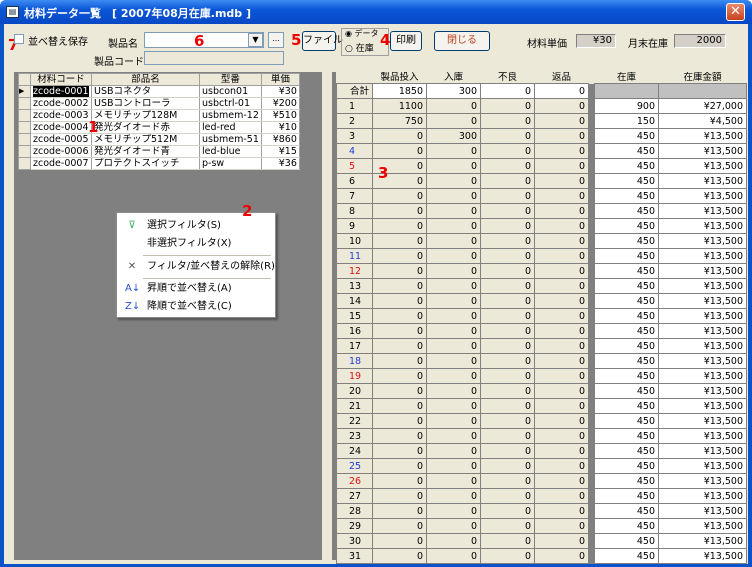 Image resolution: width=752 pixels, height=567 pixels. What do you see at coordinates (280, 163) in the screenshot?
I see `cell-price: ¥36` at bounding box center [280, 163].